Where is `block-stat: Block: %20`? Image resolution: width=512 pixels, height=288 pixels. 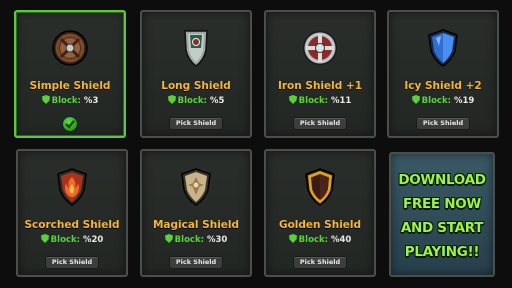
block-stat: Block: %20 is located at coordinates (72, 239).